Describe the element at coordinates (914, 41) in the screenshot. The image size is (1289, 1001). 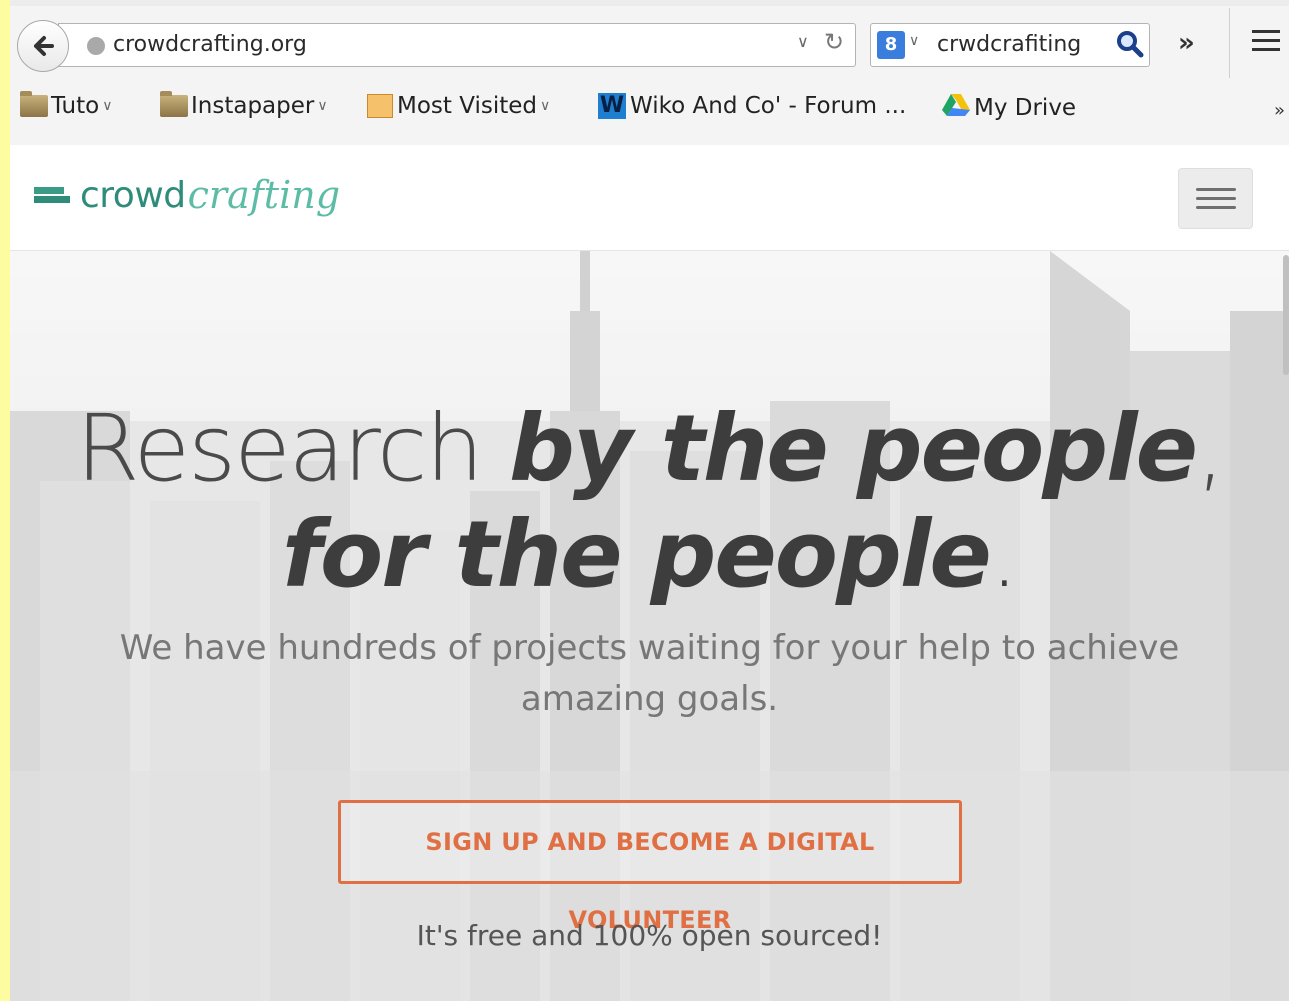
I see `search-engine-dropdown-icon: ∨` at that location.